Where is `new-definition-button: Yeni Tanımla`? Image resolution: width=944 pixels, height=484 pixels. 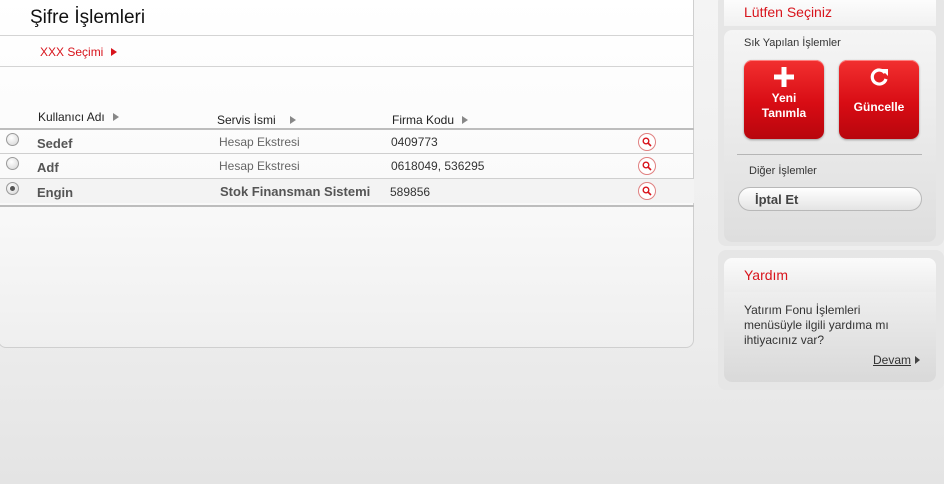
new-definition-button: Yeni Tanımla is located at coordinates (784, 99).